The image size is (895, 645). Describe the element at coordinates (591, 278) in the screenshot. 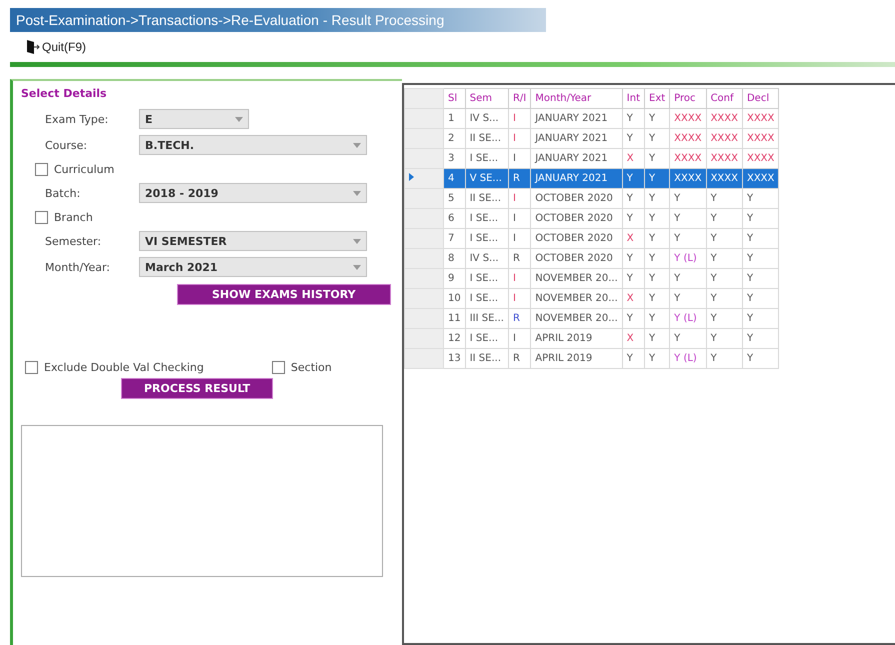

I see `grid-row: 9 I SE... I NOVEMBER 20... Y Y Y Y Y` at that location.